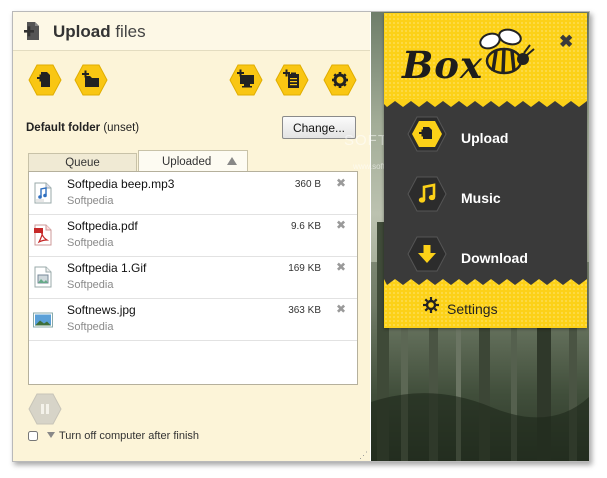 The height and width of the screenshot is (478, 607). What do you see at coordinates (472, 309) in the screenshot?
I see `settings-label: Settings` at bounding box center [472, 309].